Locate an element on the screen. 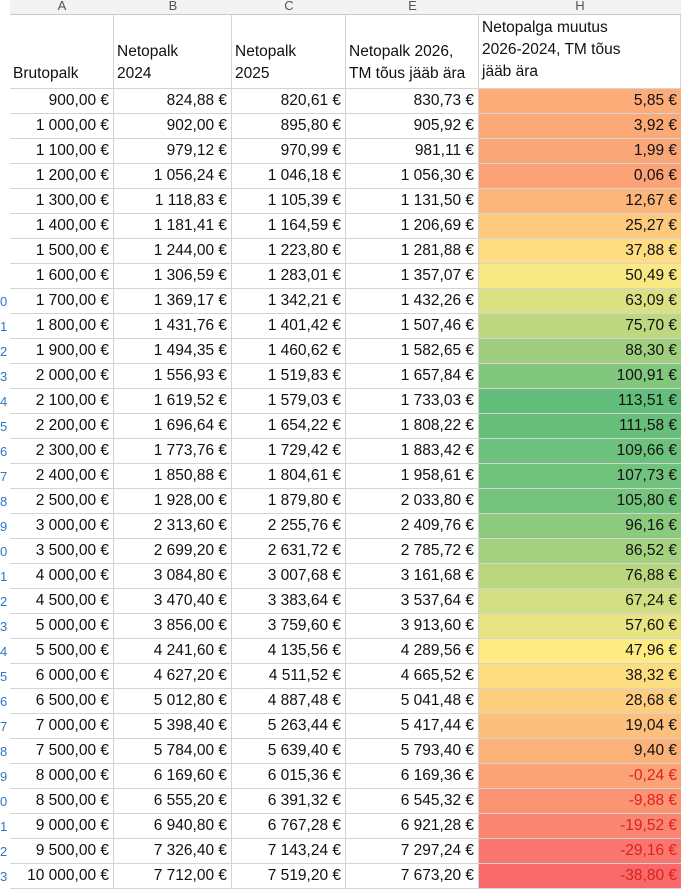 Image resolution: width=681 pixels, height=891 pixels. cell-netopalk-2026: 2 409,76 € is located at coordinates (412, 526).